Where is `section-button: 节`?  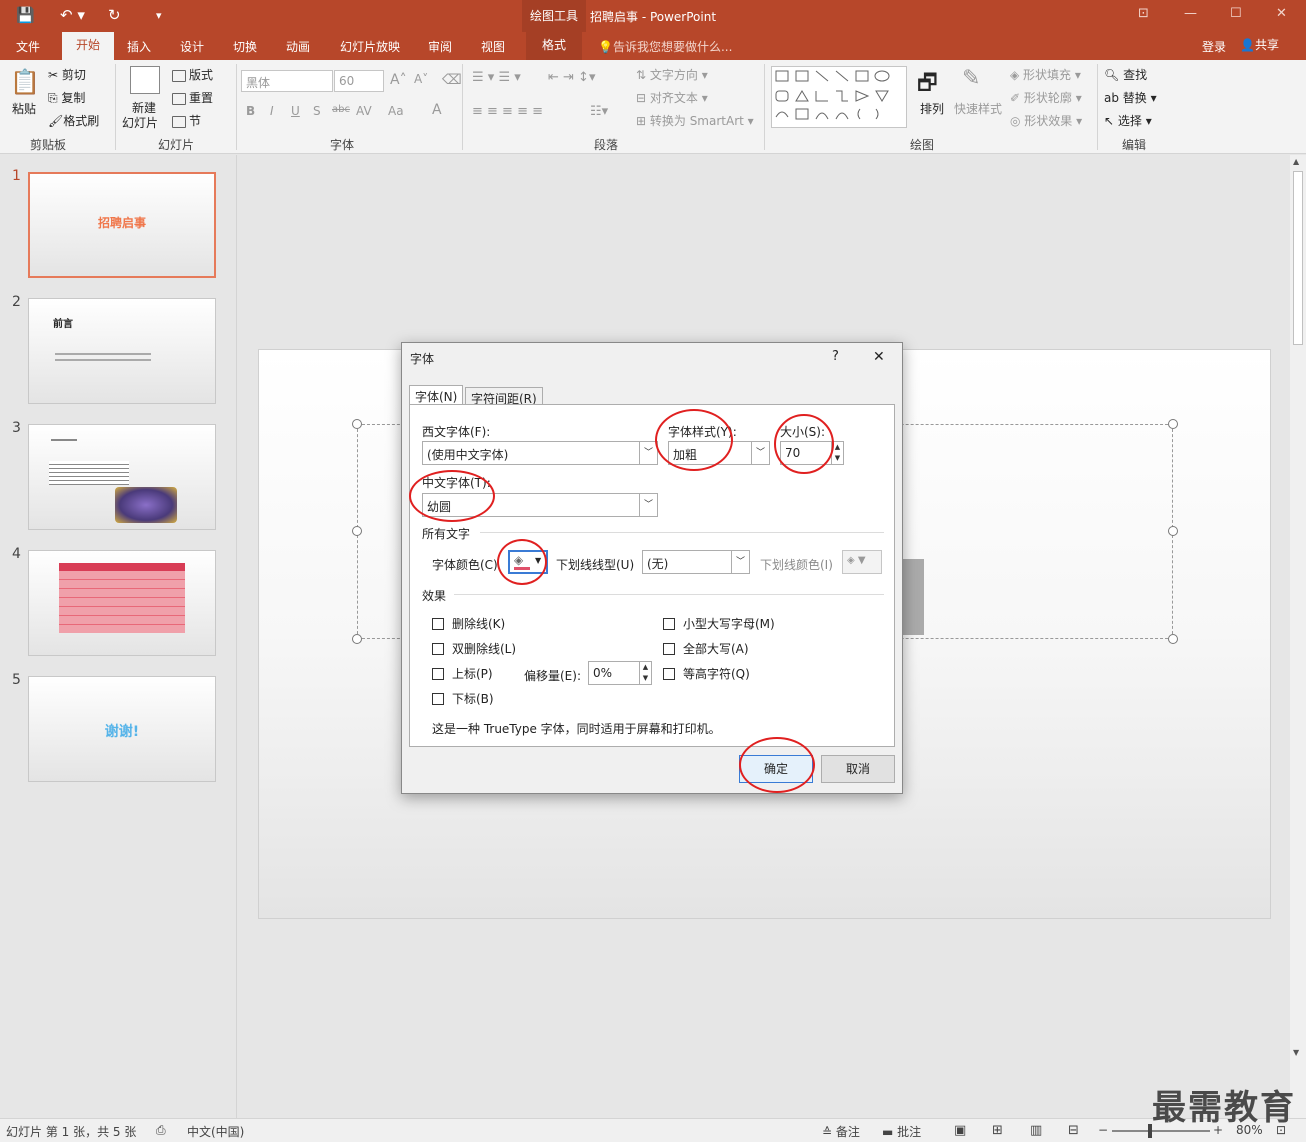
section-button: 节 is located at coordinates (186, 120).